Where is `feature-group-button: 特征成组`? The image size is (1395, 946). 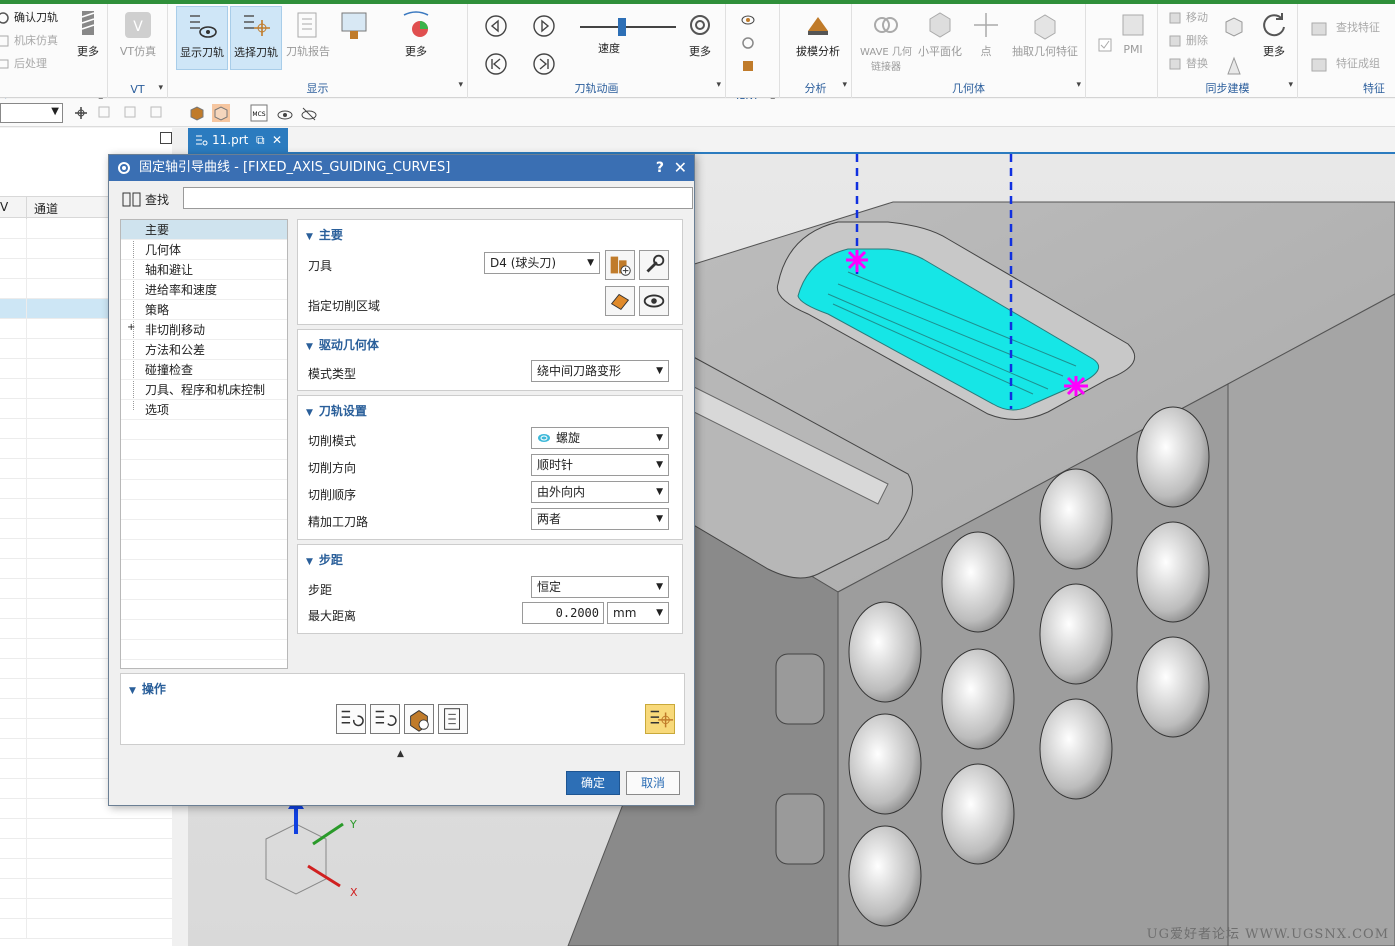
feature-group-button: 特征成组 is located at coordinates (1344, 64).